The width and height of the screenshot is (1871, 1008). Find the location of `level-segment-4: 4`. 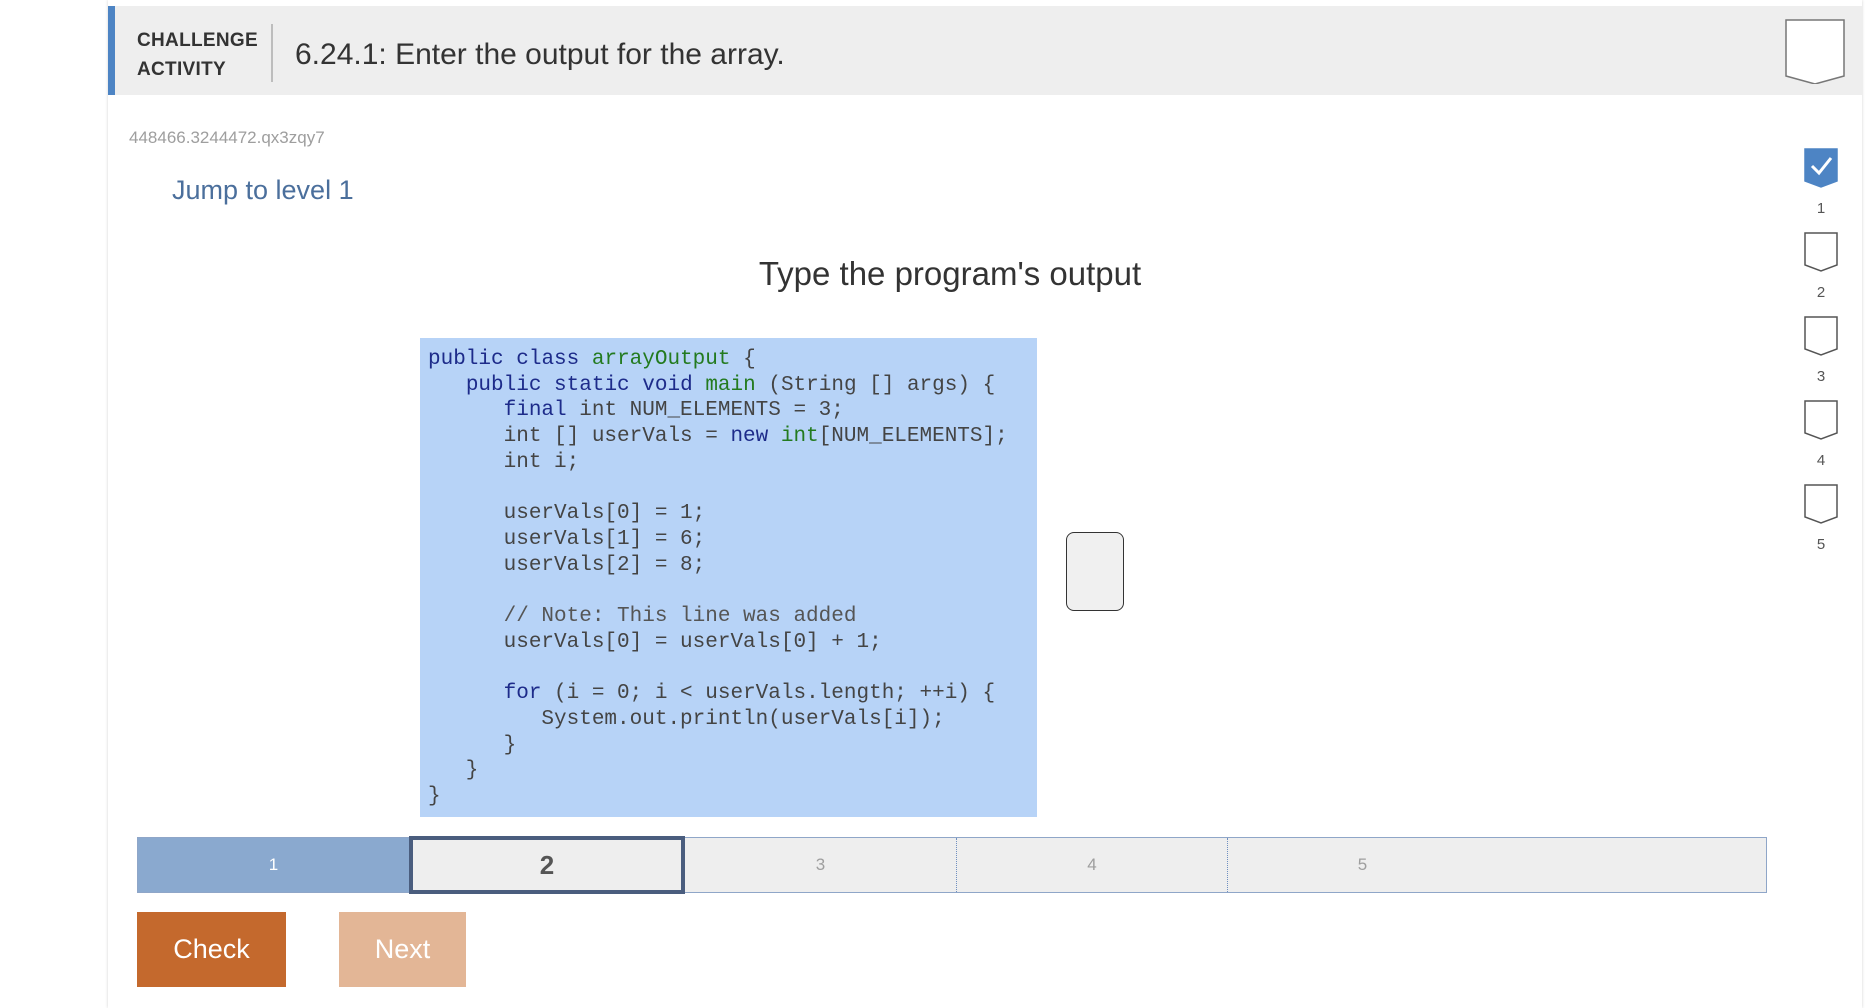

level-segment-4: 4 is located at coordinates (1091, 865).